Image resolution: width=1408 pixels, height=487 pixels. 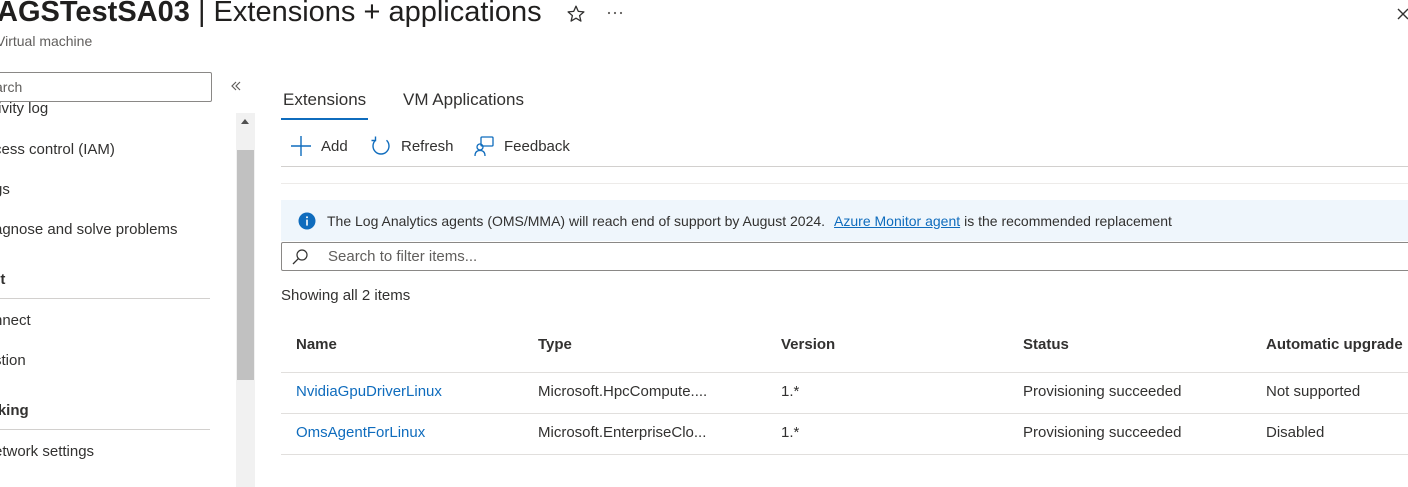 I want to click on item-count: Showing all 2 items, so click(x=346, y=295).